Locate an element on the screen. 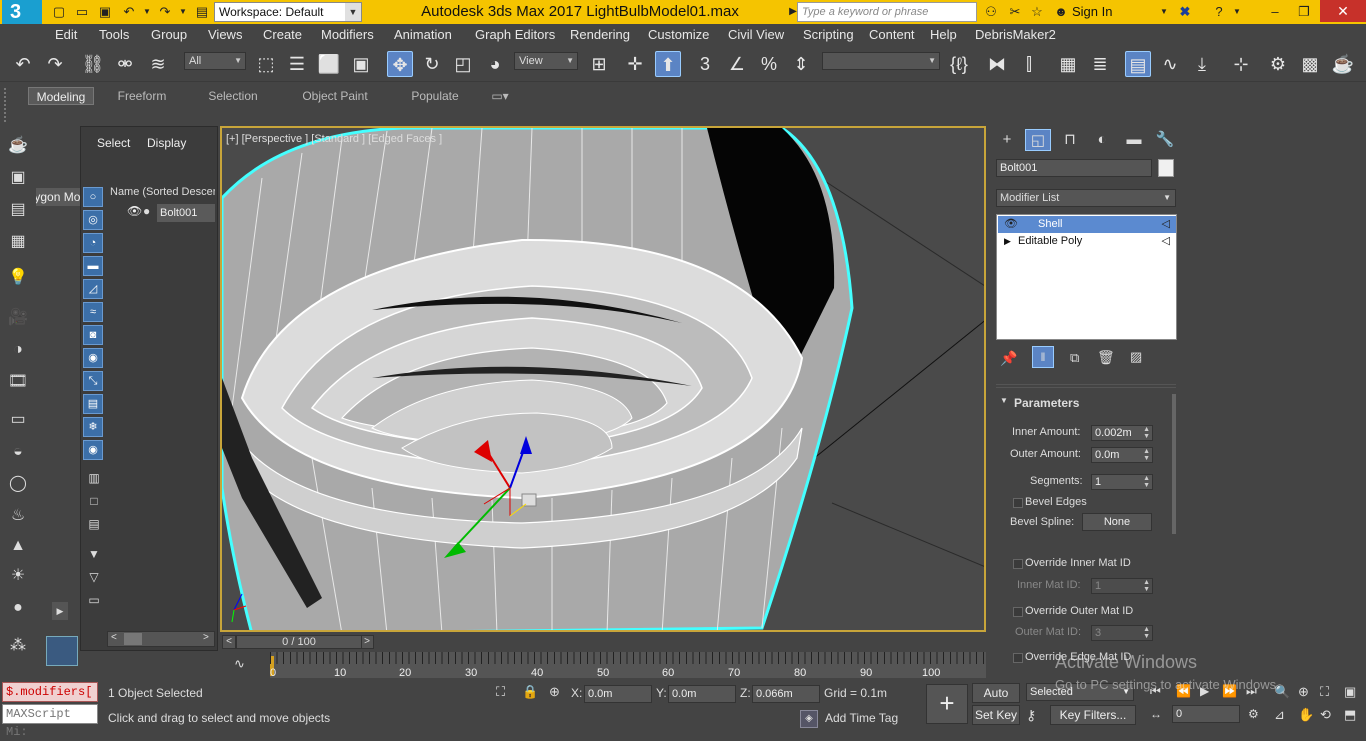 This screenshot has height=741, width=1366. parameters-rollout-header: ▼ Parameters is located at coordinates (1084, 403).